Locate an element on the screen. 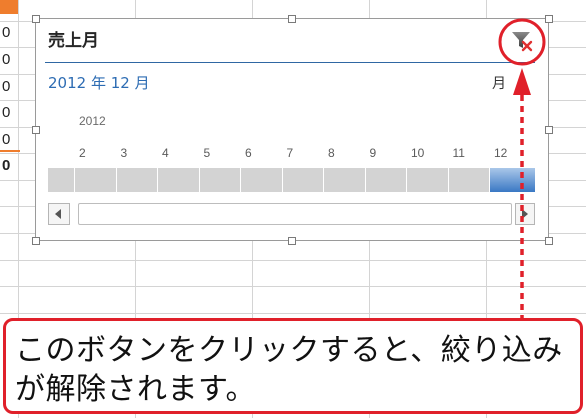 This screenshot has width=586, height=418. timeline-month-label: 10 is located at coordinates (418, 153).